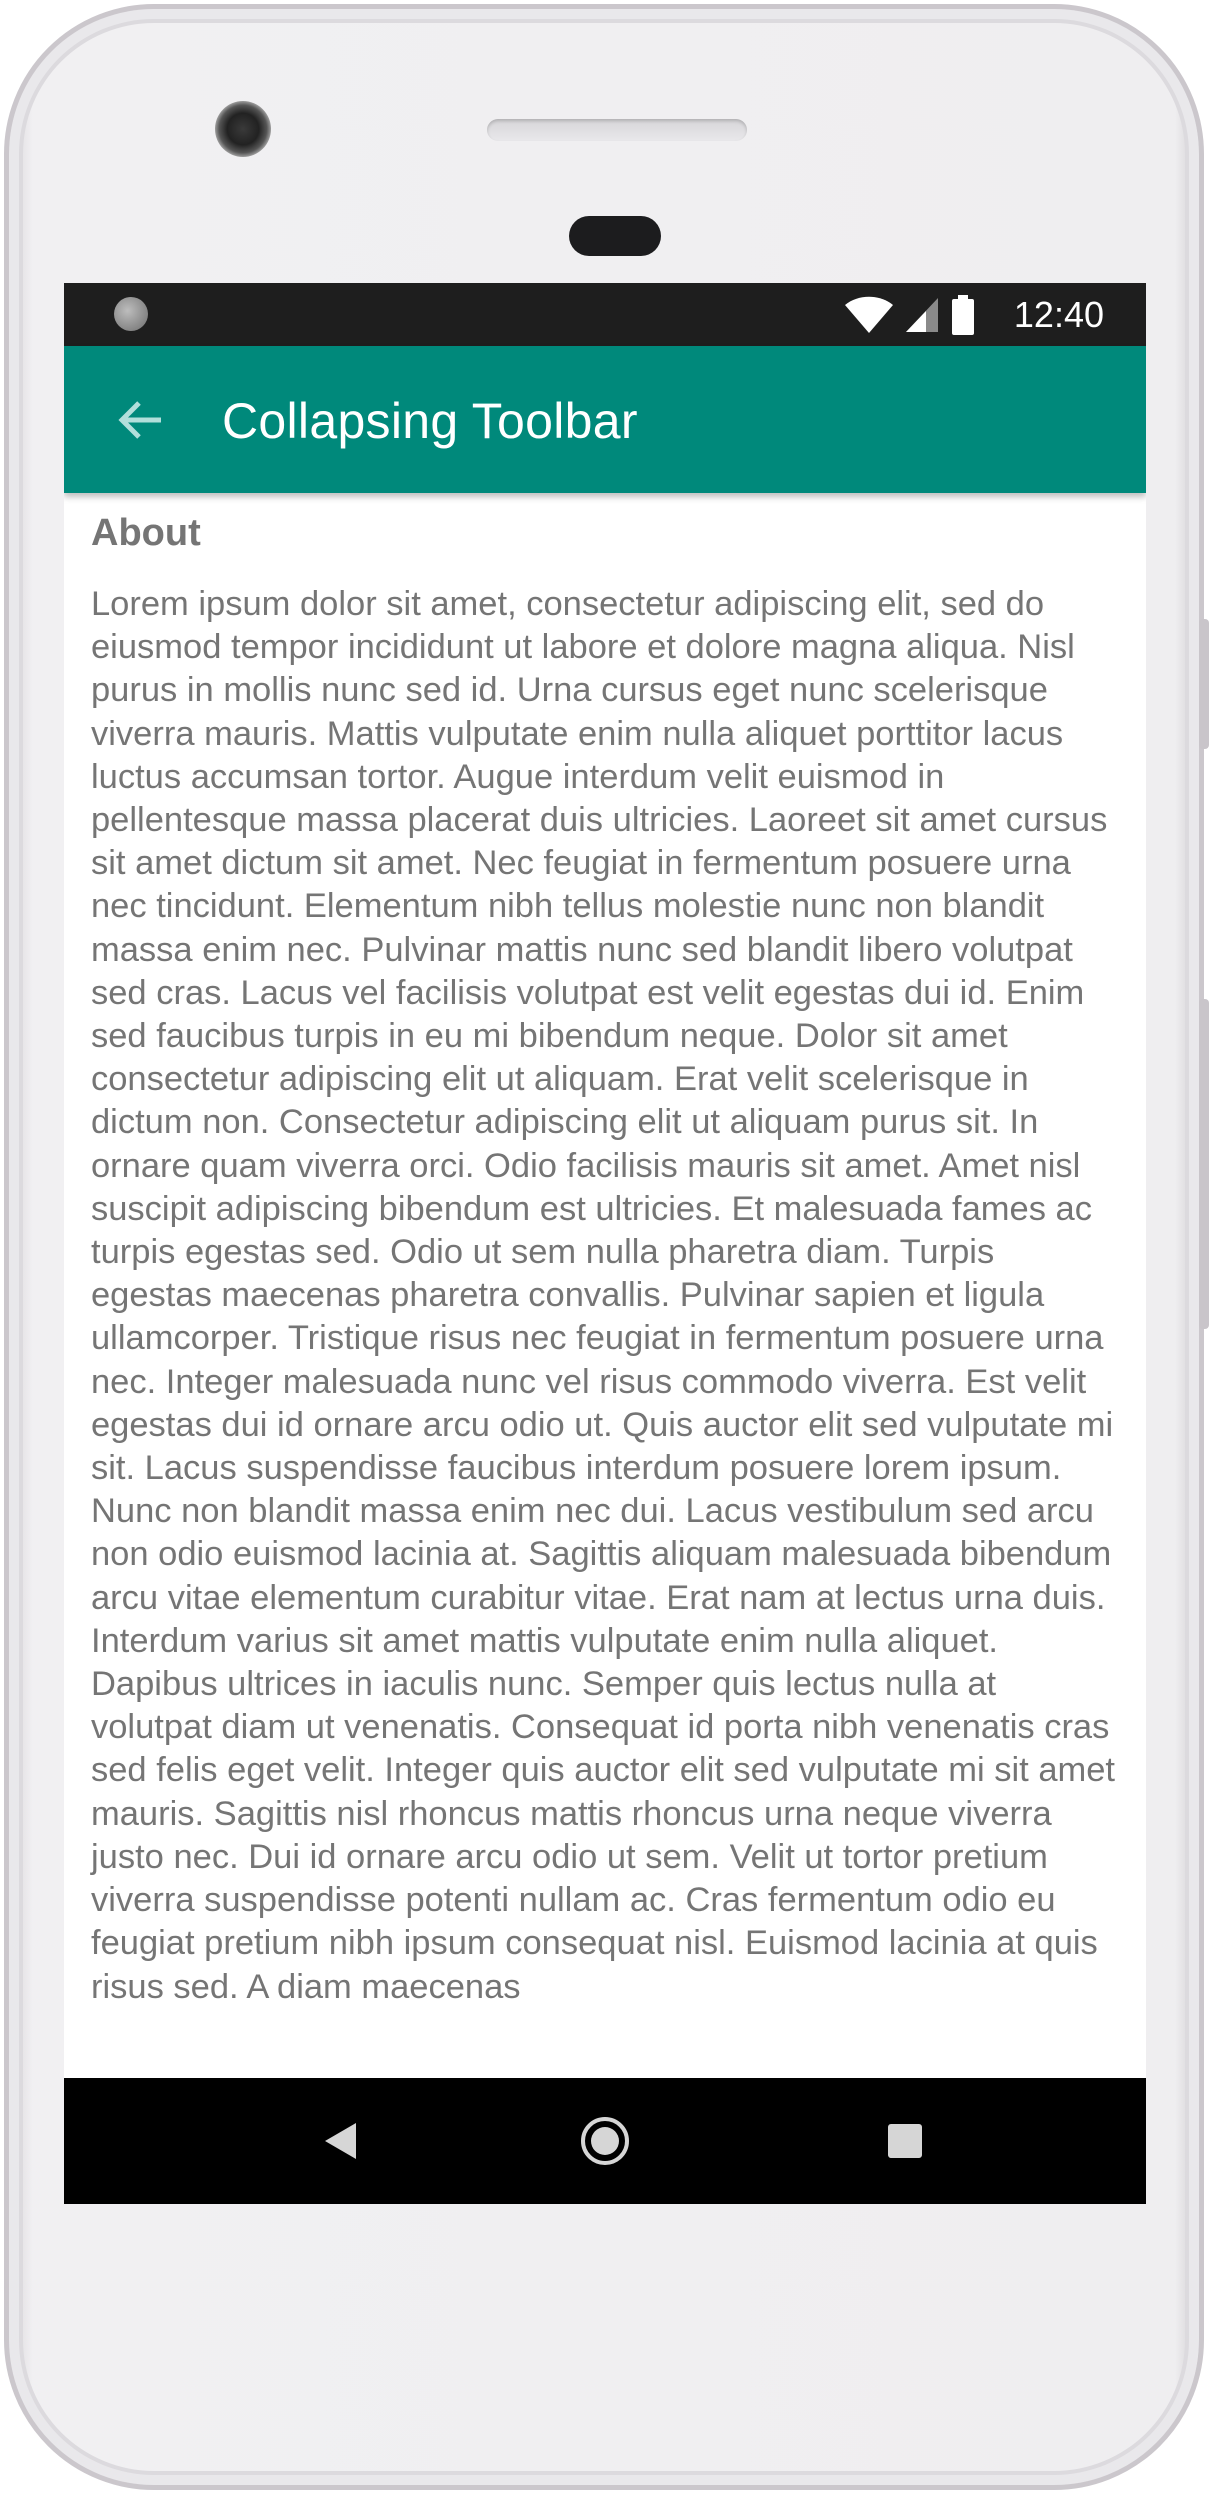 This screenshot has width=1222, height=2498. I want to click on arrow-back-icon, so click(139, 420).